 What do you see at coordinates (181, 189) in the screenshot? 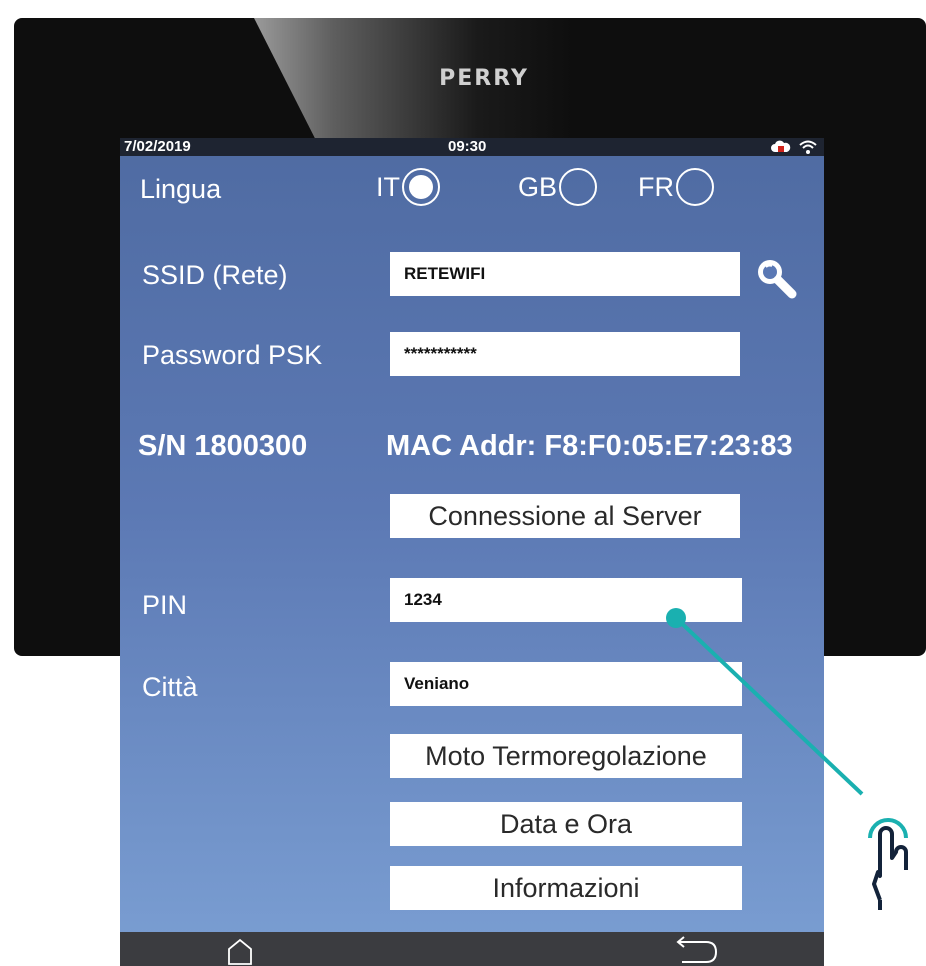
I see `language-label: Lingua` at bounding box center [181, 189].